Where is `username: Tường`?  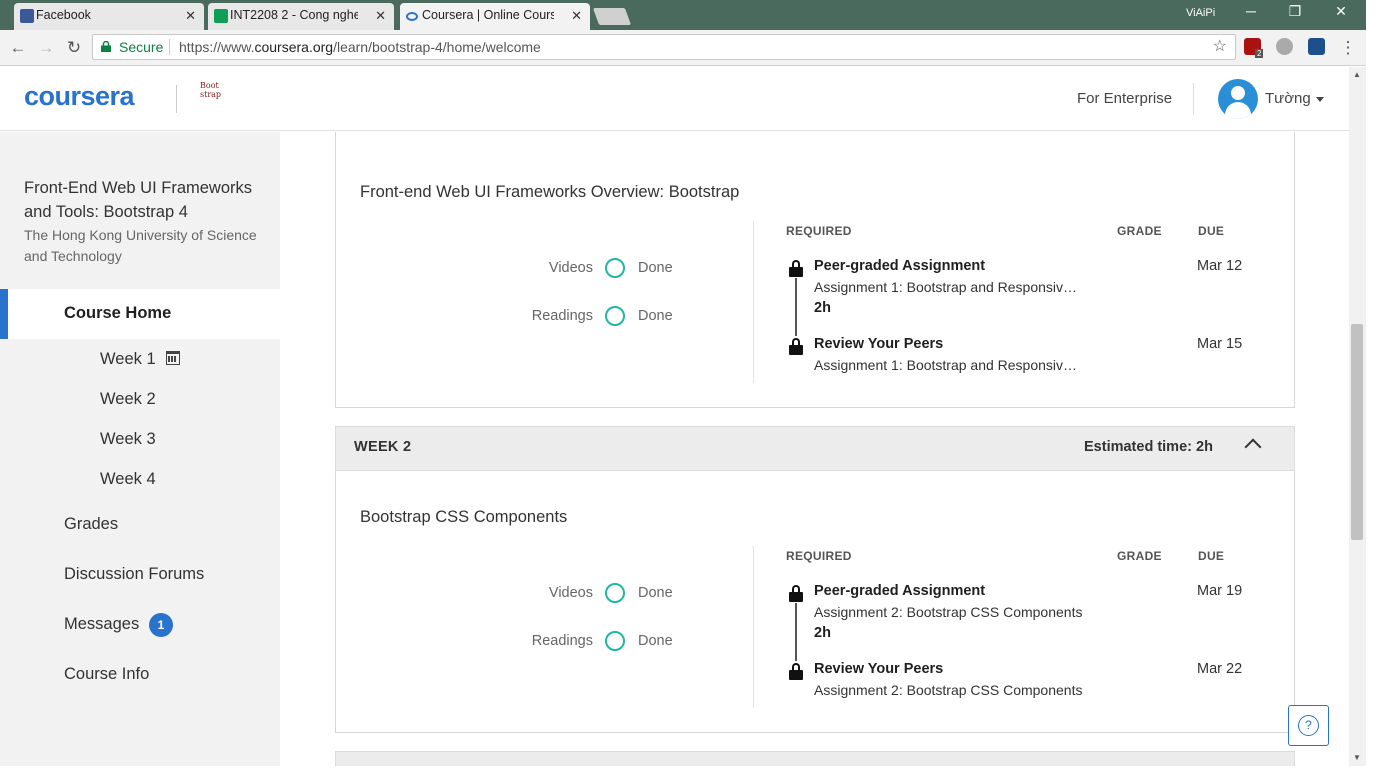 username: Tường is located at coordinates (1288, 98).